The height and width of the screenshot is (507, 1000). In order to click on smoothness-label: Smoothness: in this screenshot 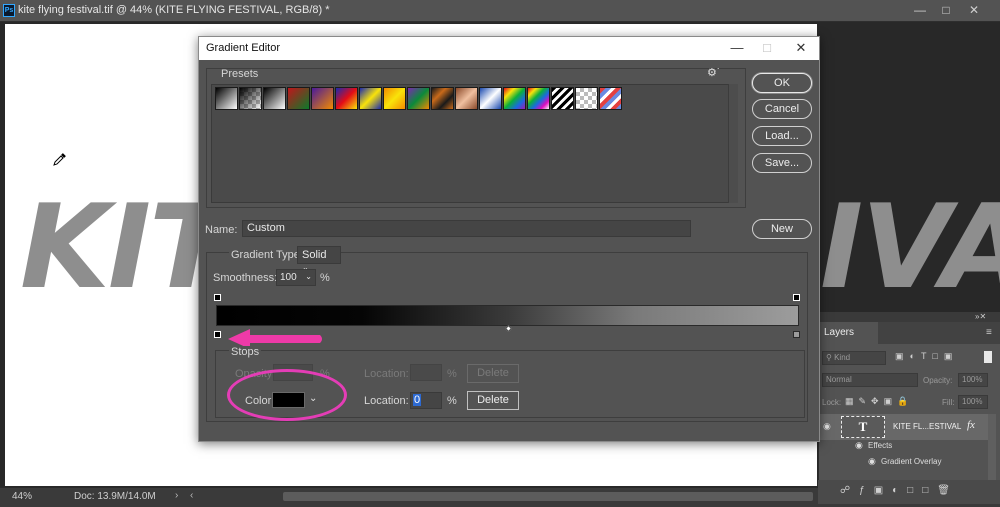, I will do `click(245, 278)`.